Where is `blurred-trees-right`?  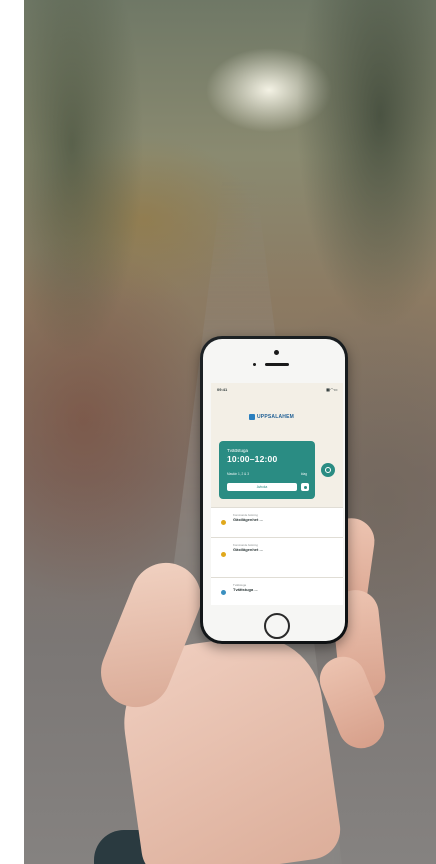 blurred-trees-right is located at coordinates (366, 165).